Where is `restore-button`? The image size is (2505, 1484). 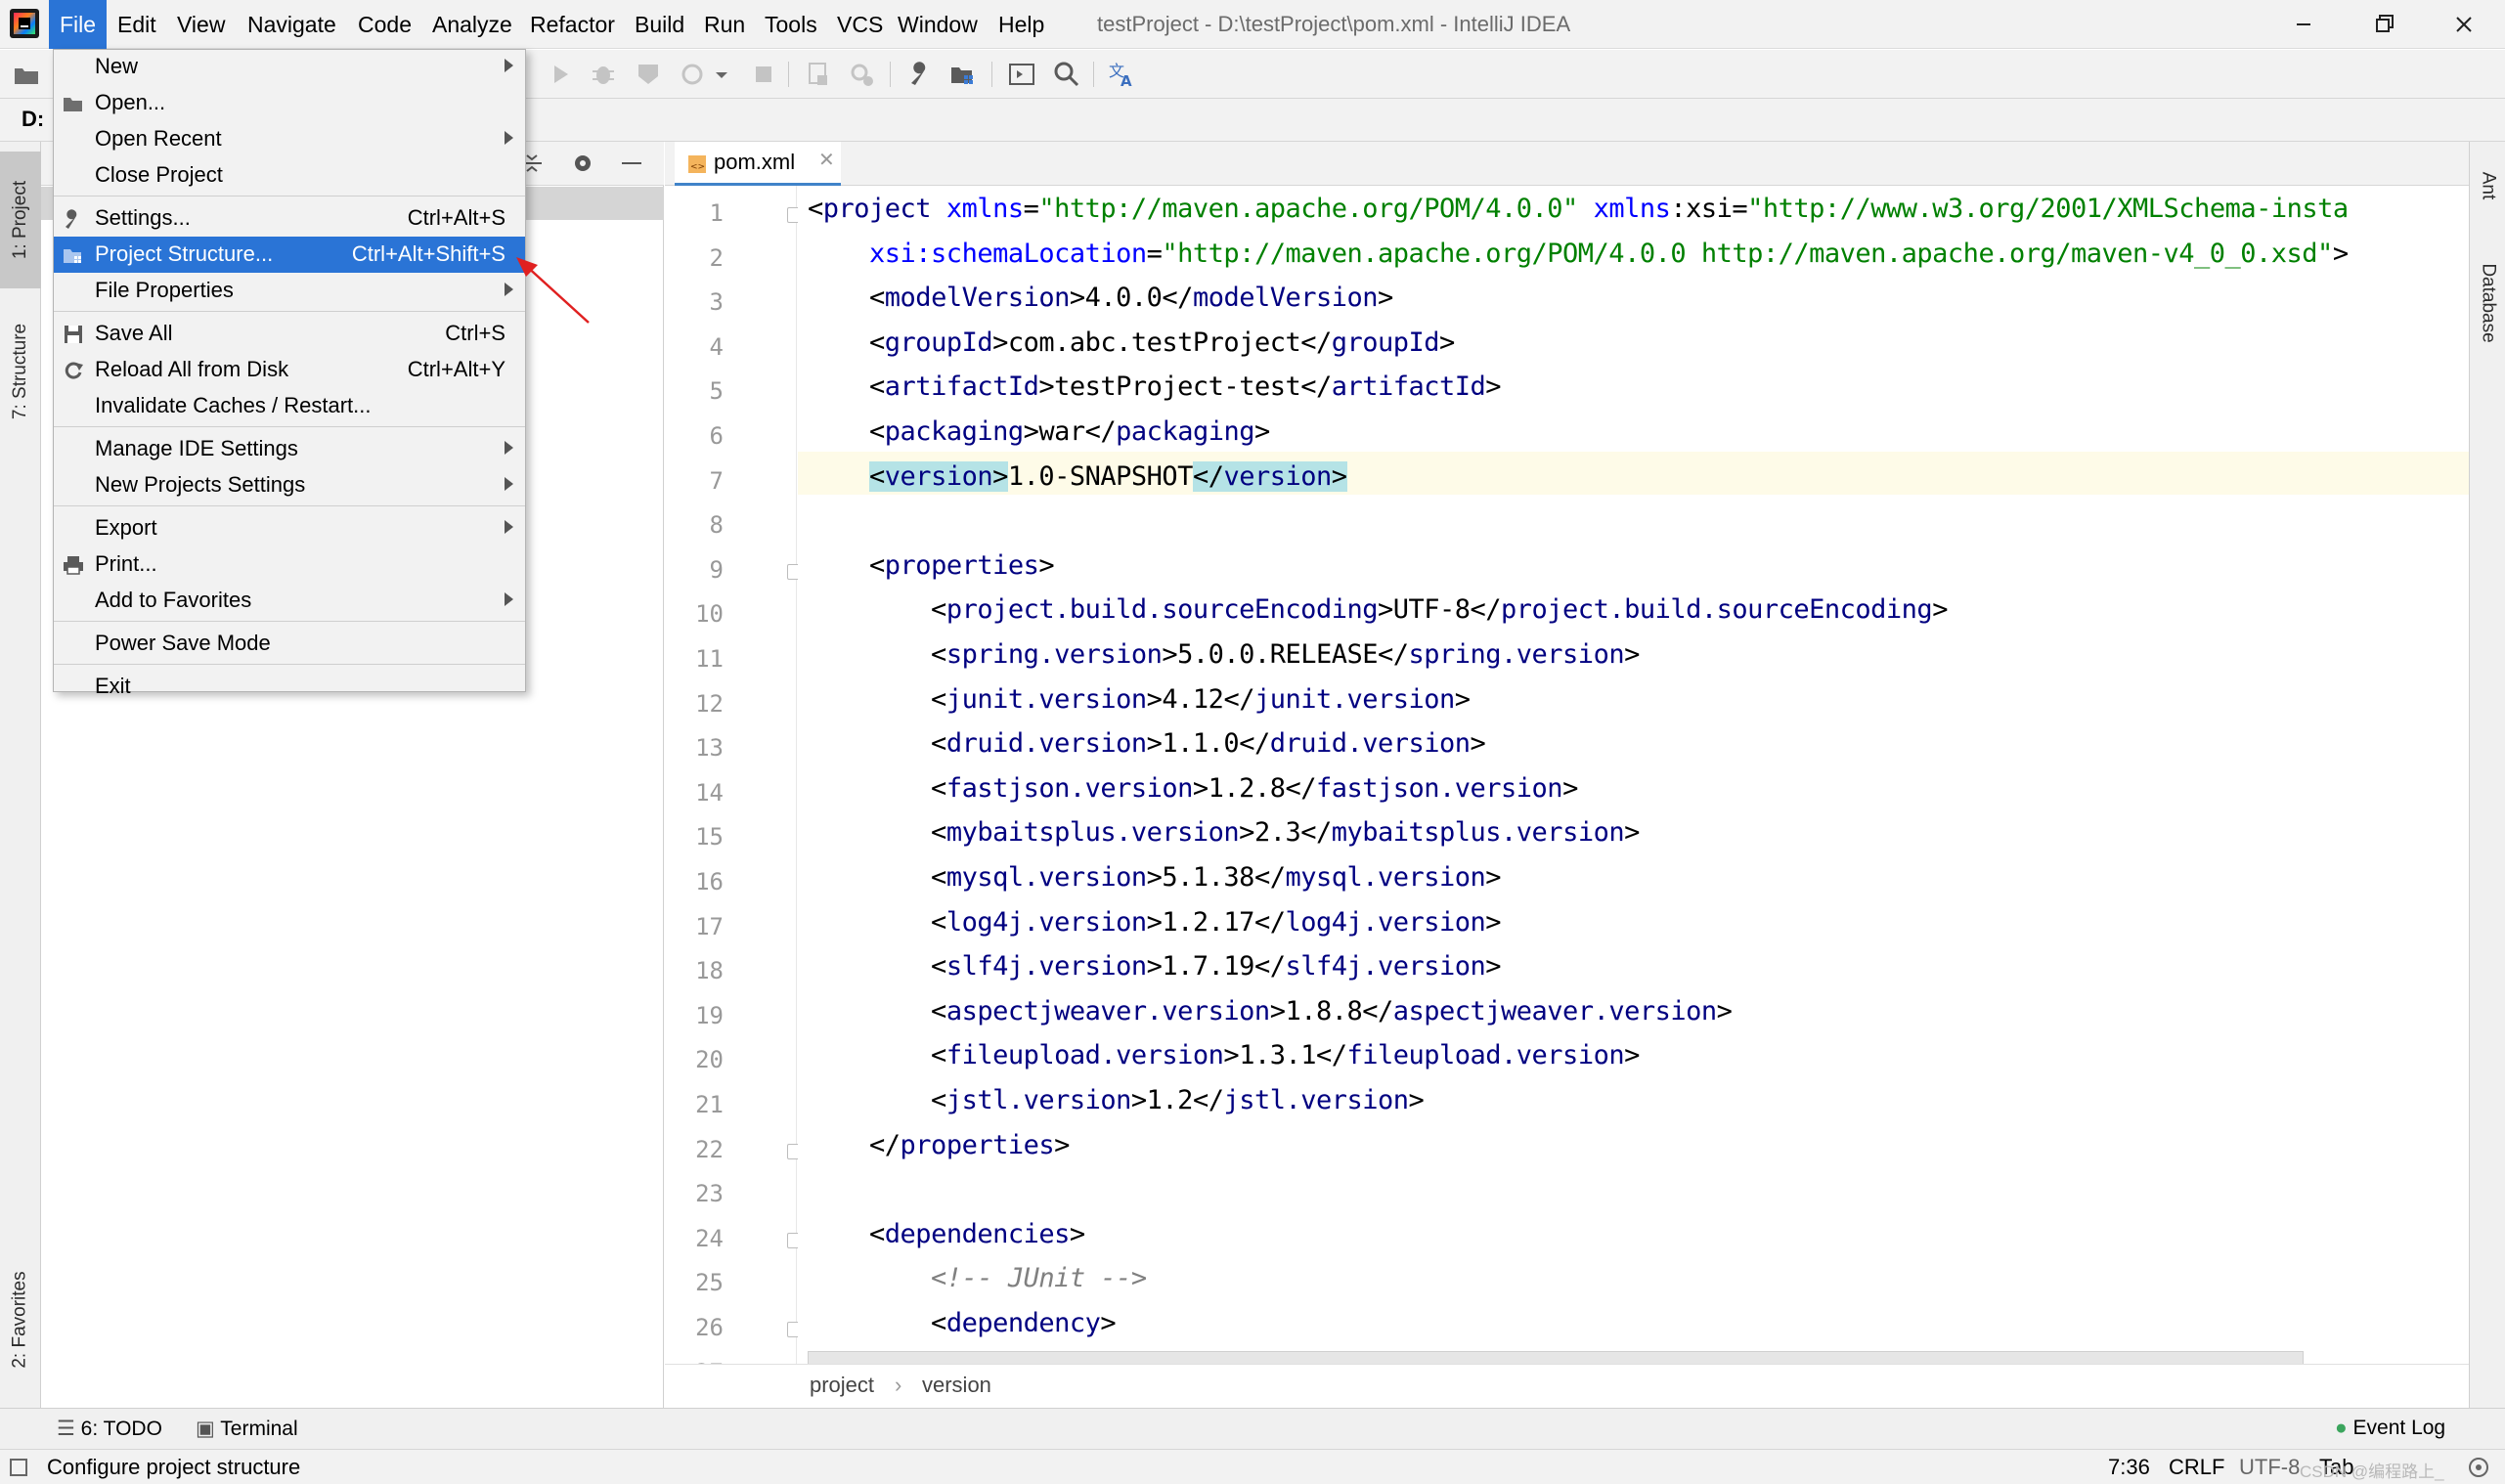
restore-button is located at coordinates (2384, 24).